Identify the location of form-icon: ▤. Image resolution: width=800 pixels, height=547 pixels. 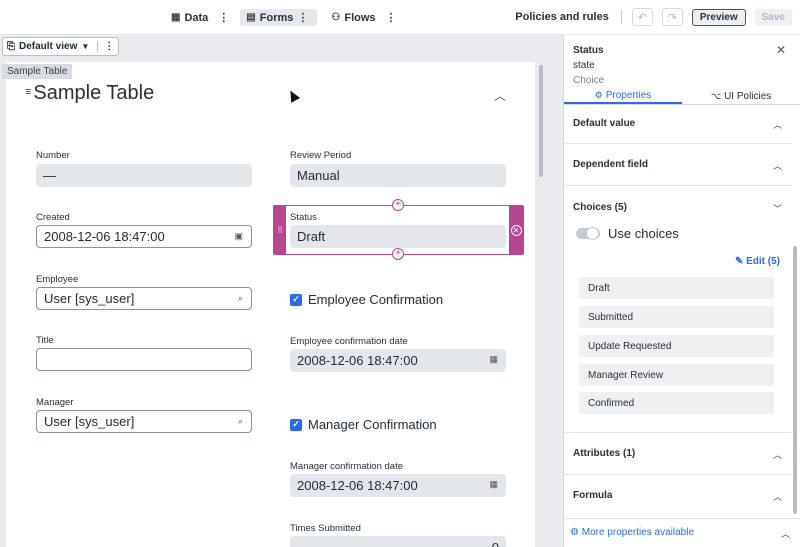
(251, 17).